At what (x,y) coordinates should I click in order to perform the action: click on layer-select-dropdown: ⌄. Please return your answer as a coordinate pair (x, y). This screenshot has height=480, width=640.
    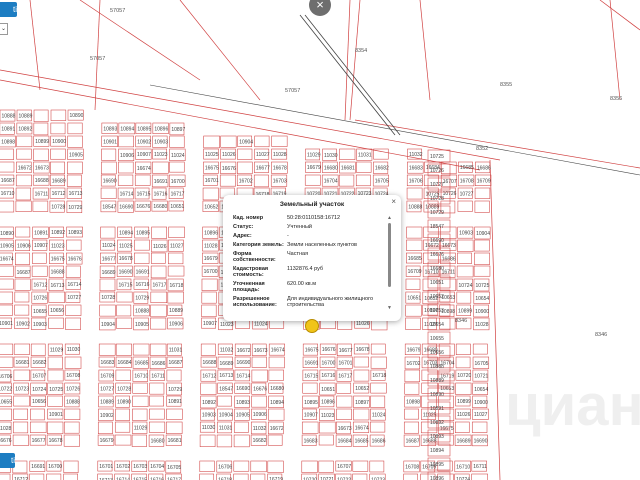
    Looking at the image, I should click on (4, 29).